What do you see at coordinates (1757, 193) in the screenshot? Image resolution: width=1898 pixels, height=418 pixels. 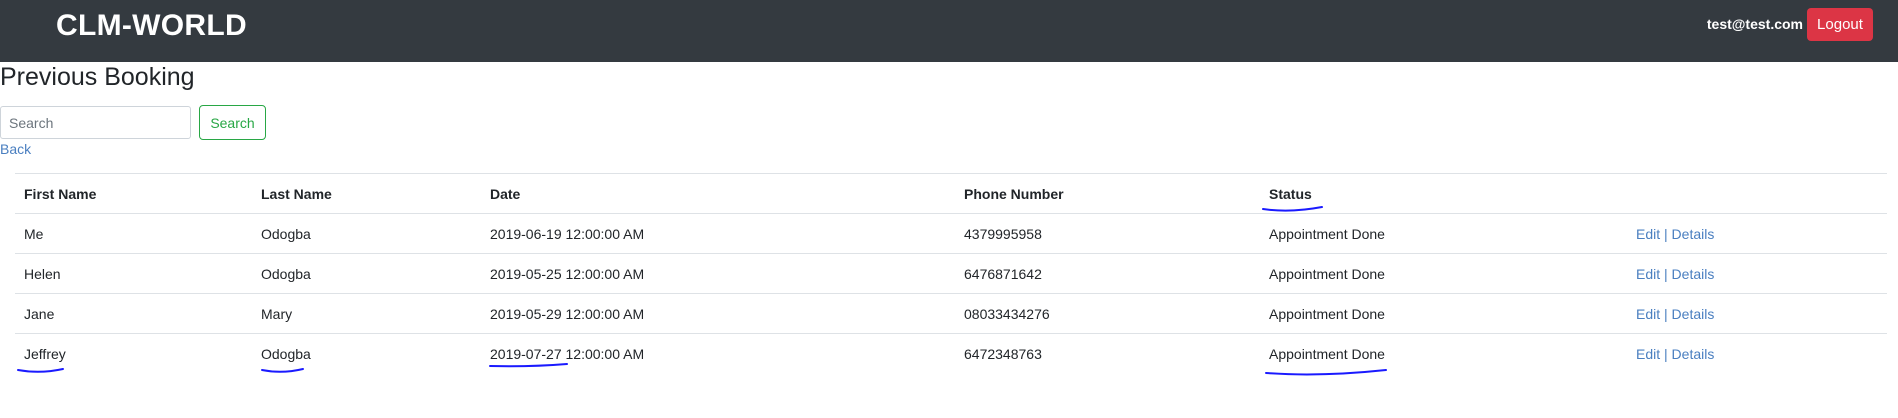 I see `header-actions` at bounding box center [1757, 193].